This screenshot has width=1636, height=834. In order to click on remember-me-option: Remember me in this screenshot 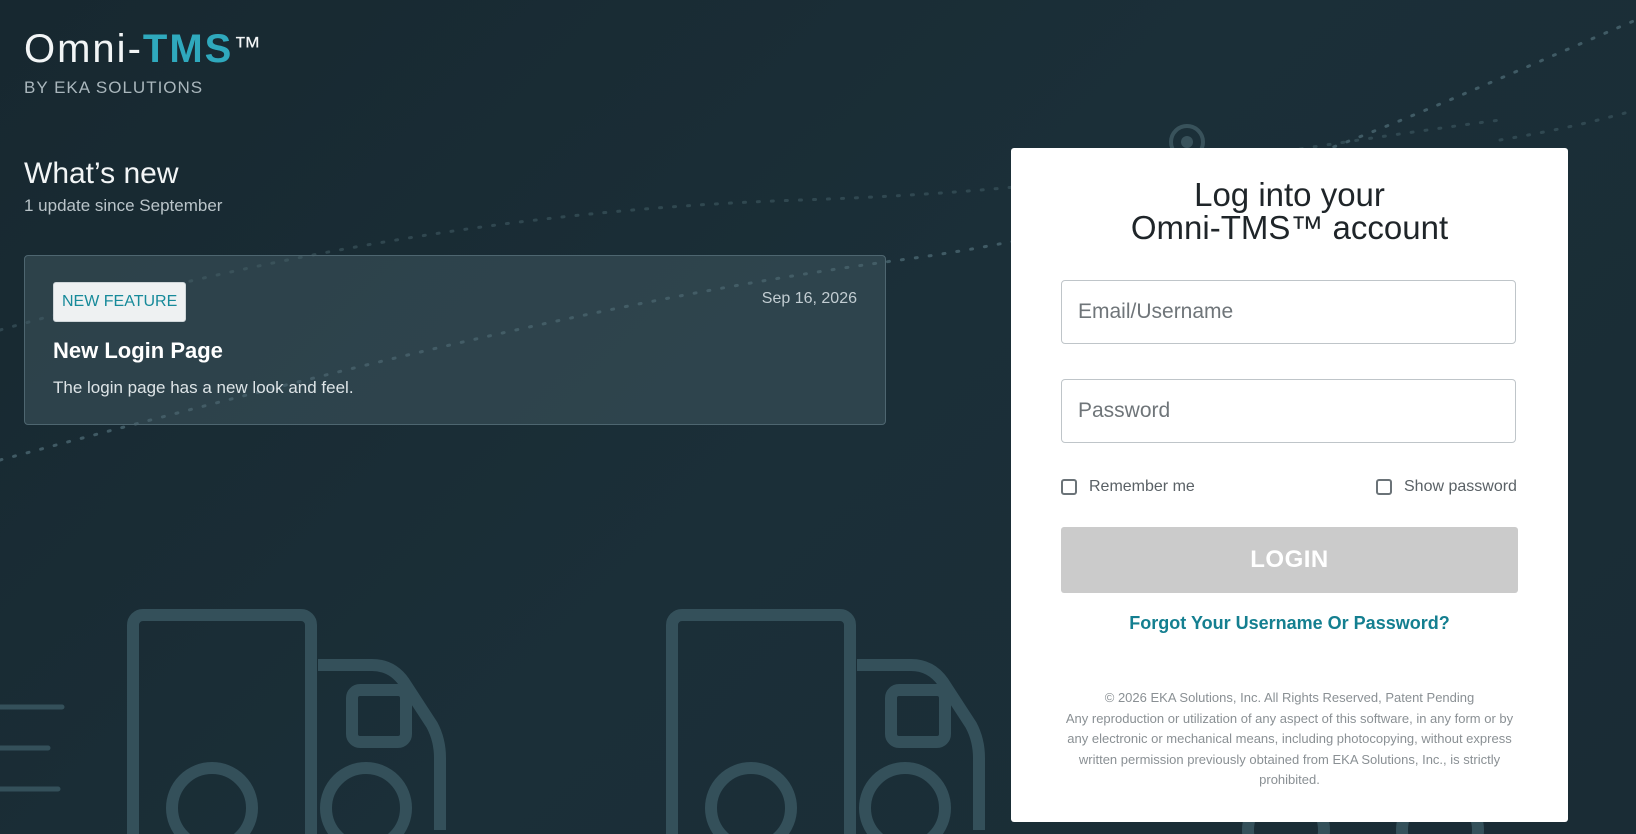, I will do `click(1128, 487)`.